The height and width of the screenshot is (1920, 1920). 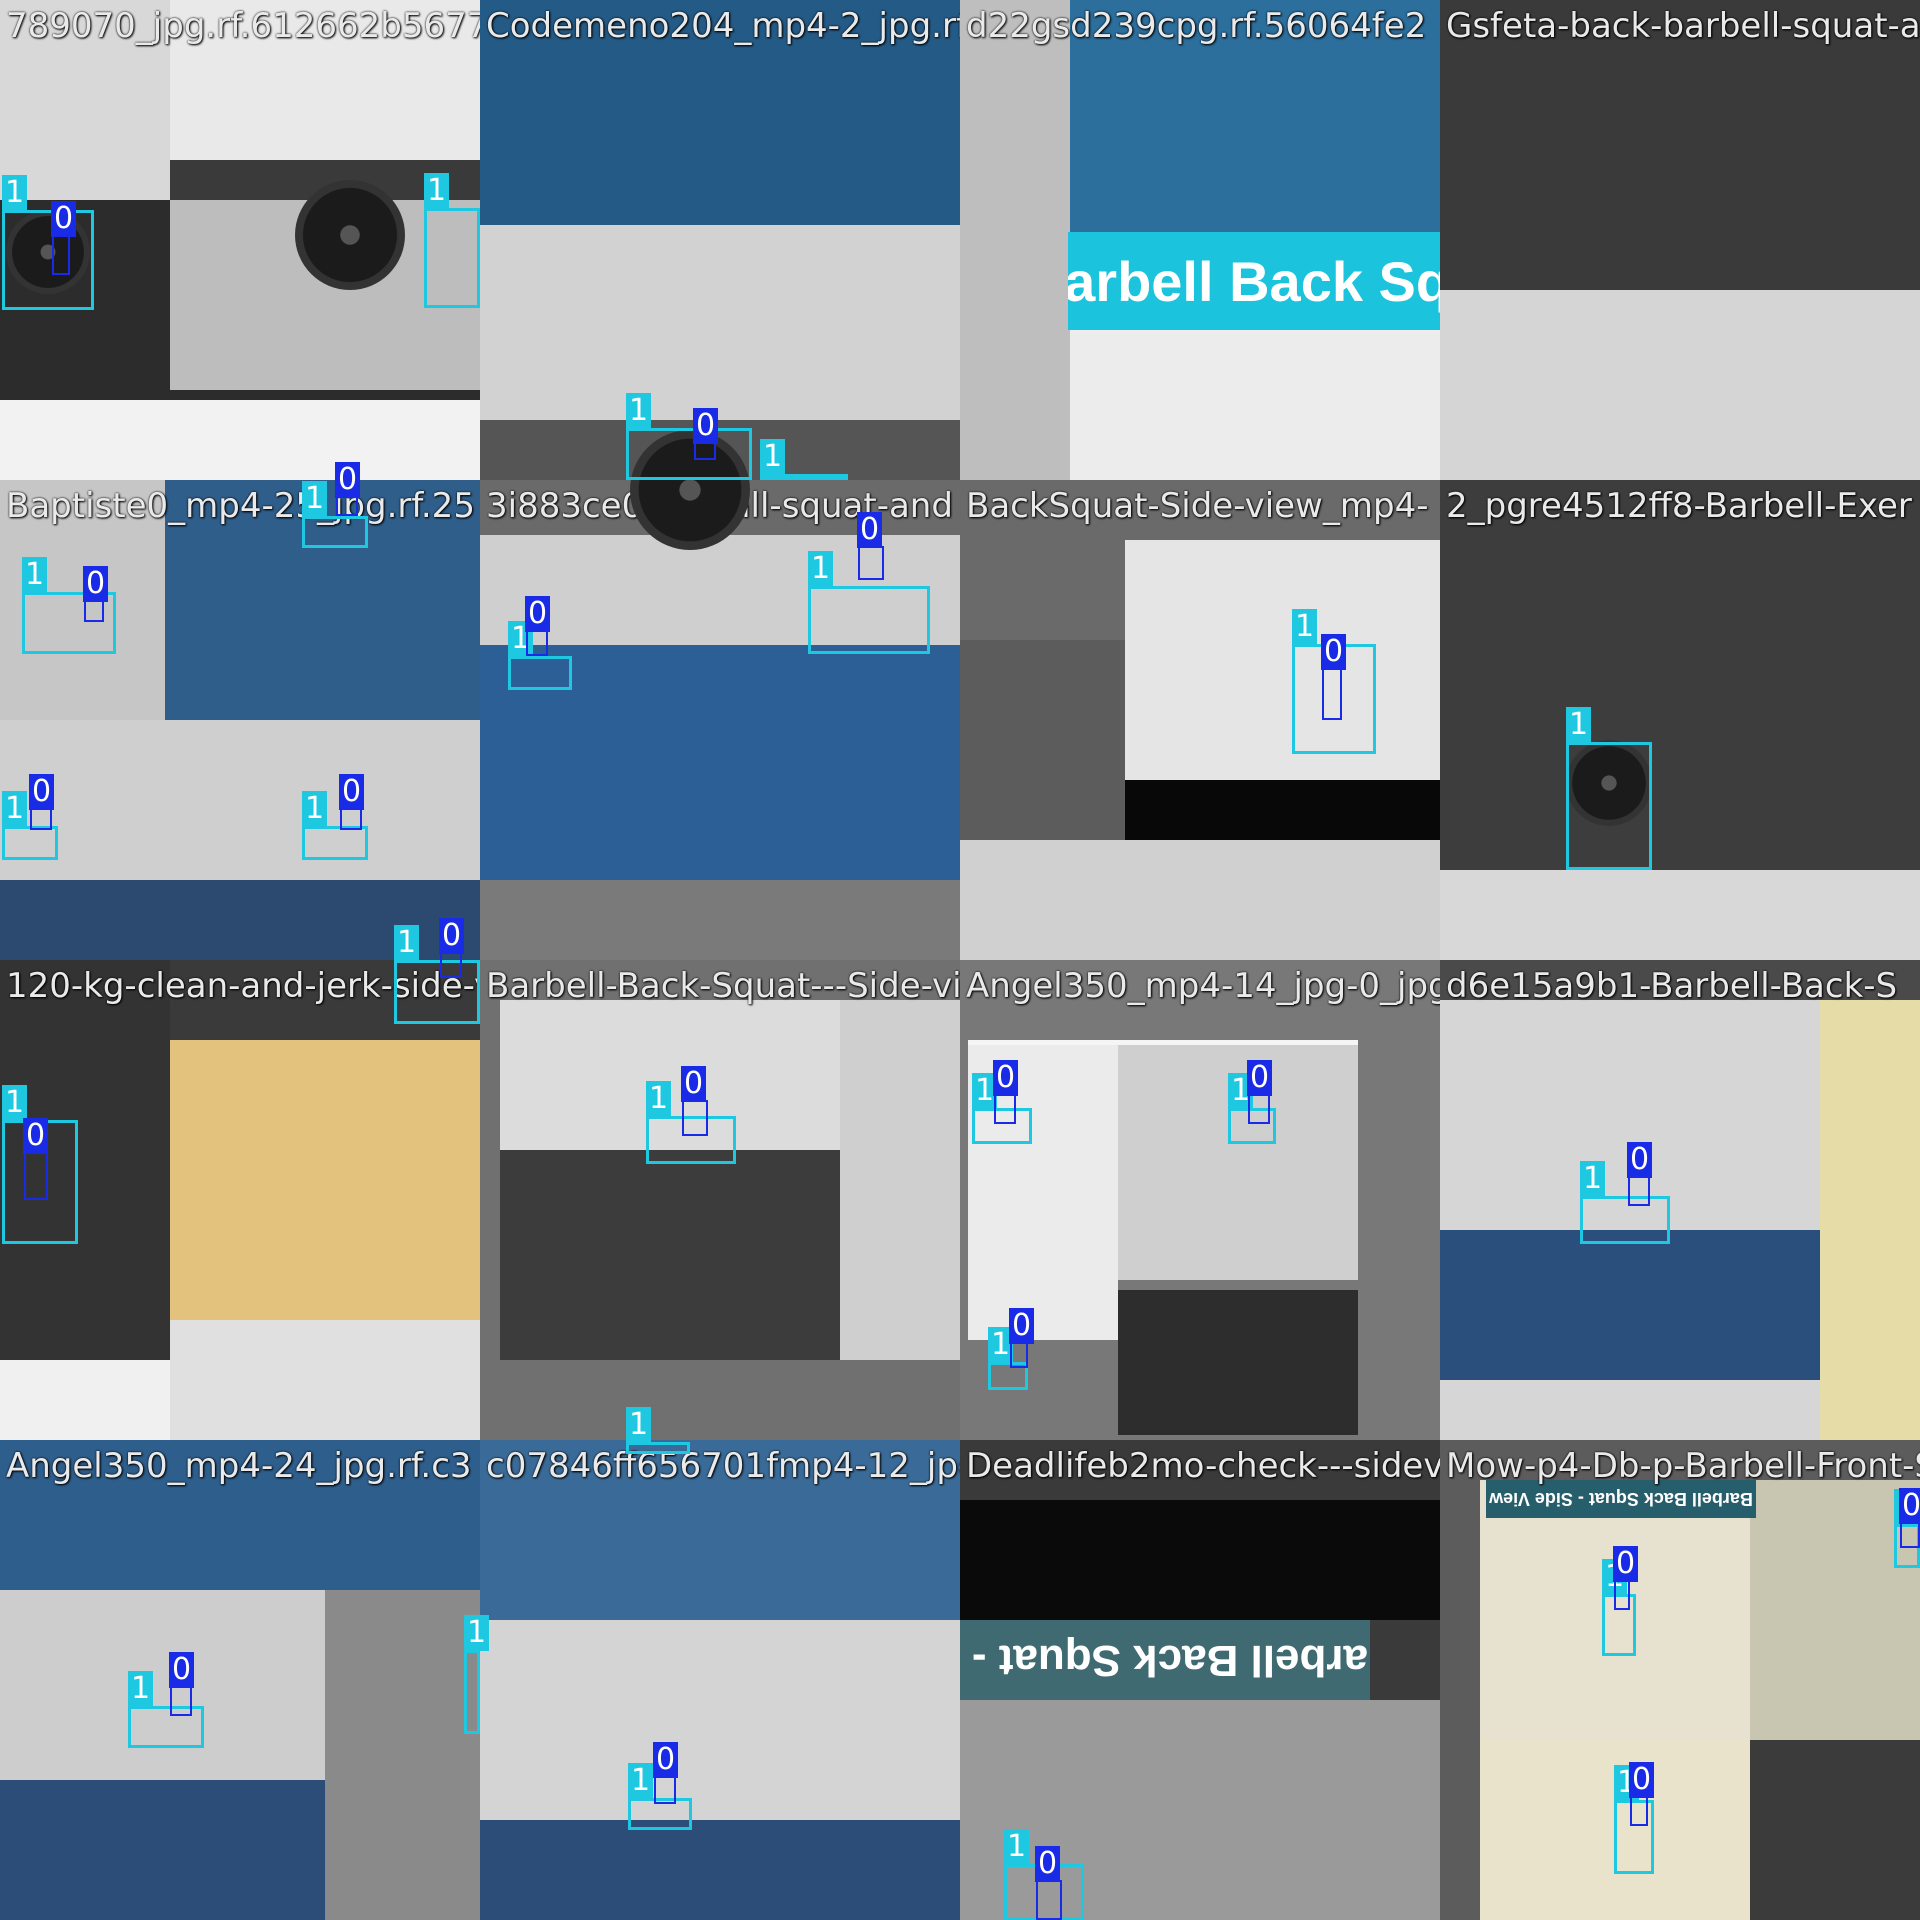 What do you see at coordinates (720, 240) in the screenshot?
I see `mosaic-tile: Codemeno204_mp4-2_jpg.rf.71` at bounding box center [720, 240].